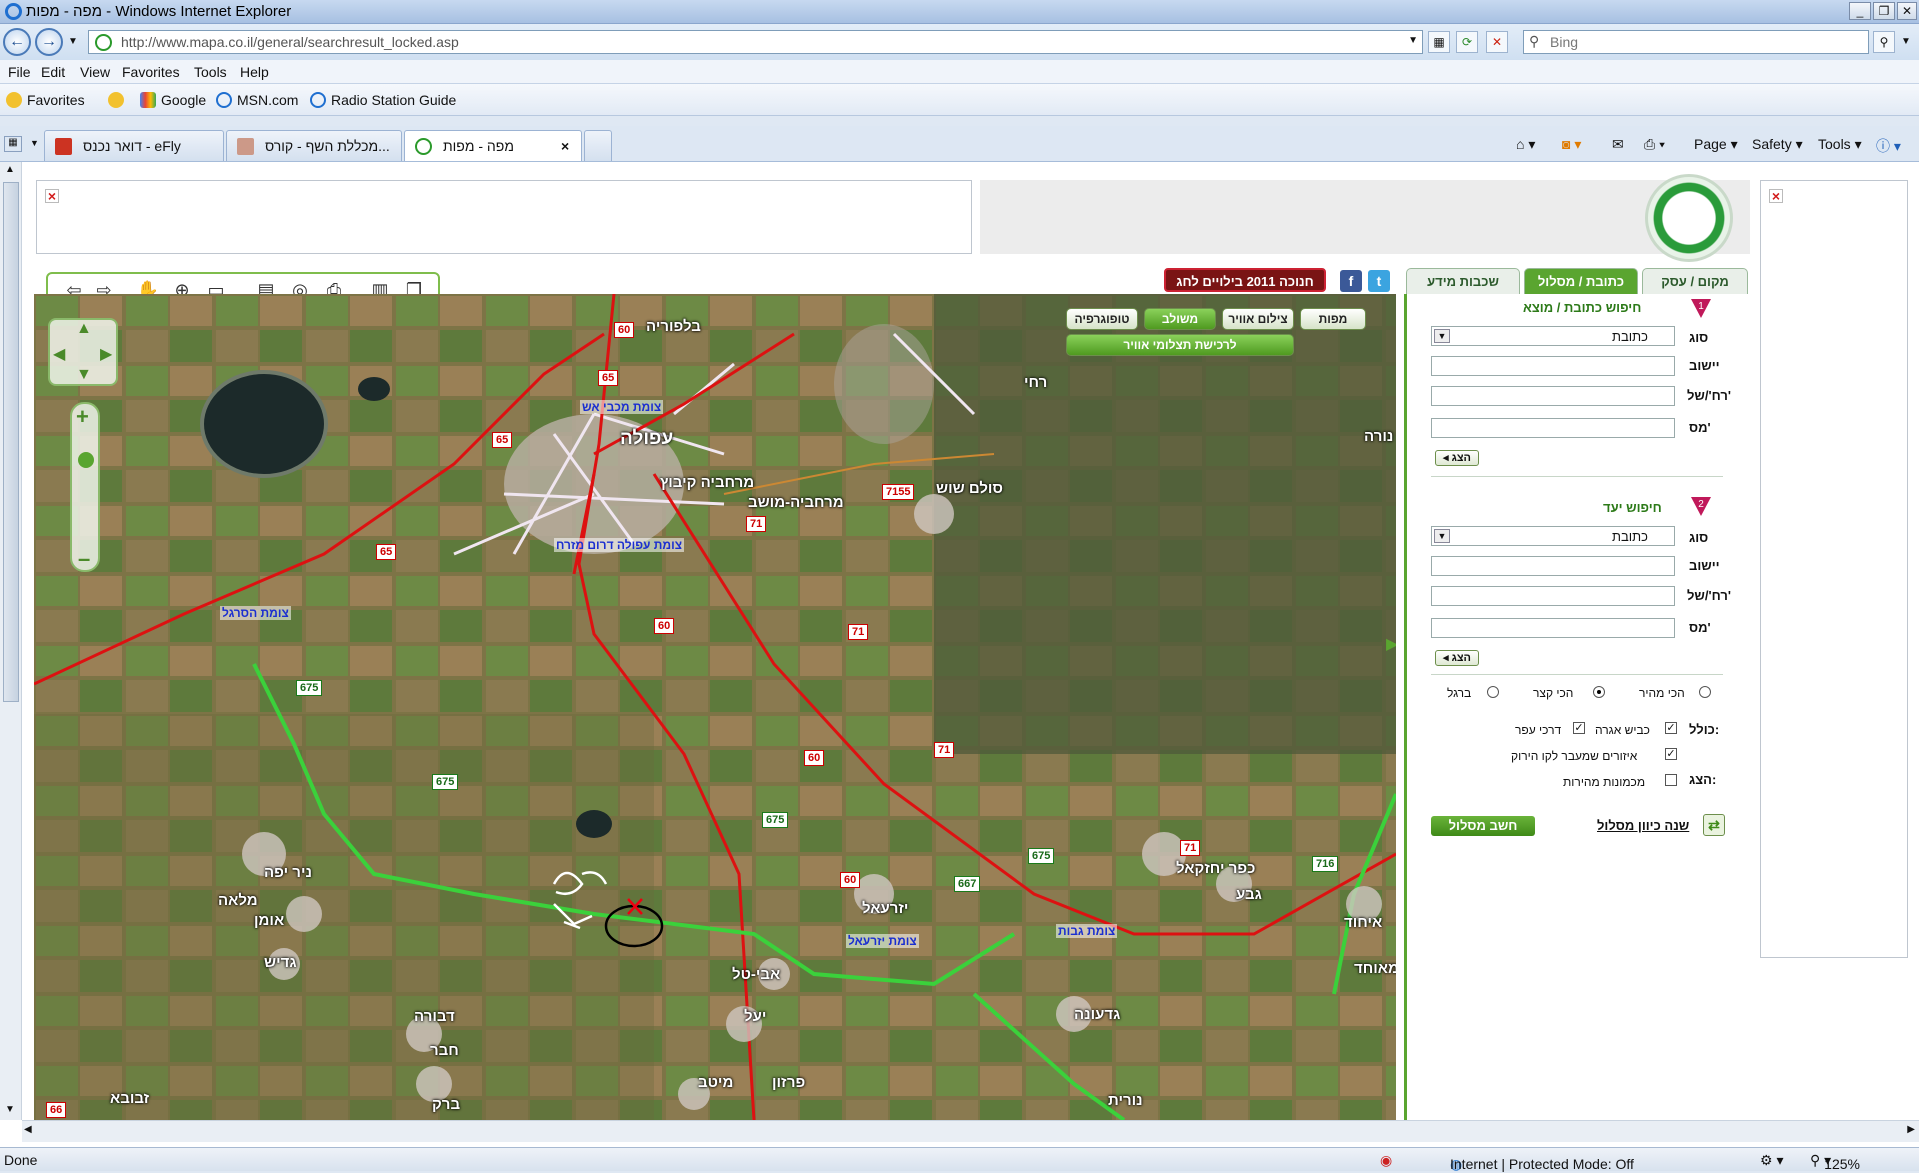 The height and width of the screenshot is (1173, 1919). I want to click on pan-control: ▲ ▼ ◀ ▶, so click(83, 352).